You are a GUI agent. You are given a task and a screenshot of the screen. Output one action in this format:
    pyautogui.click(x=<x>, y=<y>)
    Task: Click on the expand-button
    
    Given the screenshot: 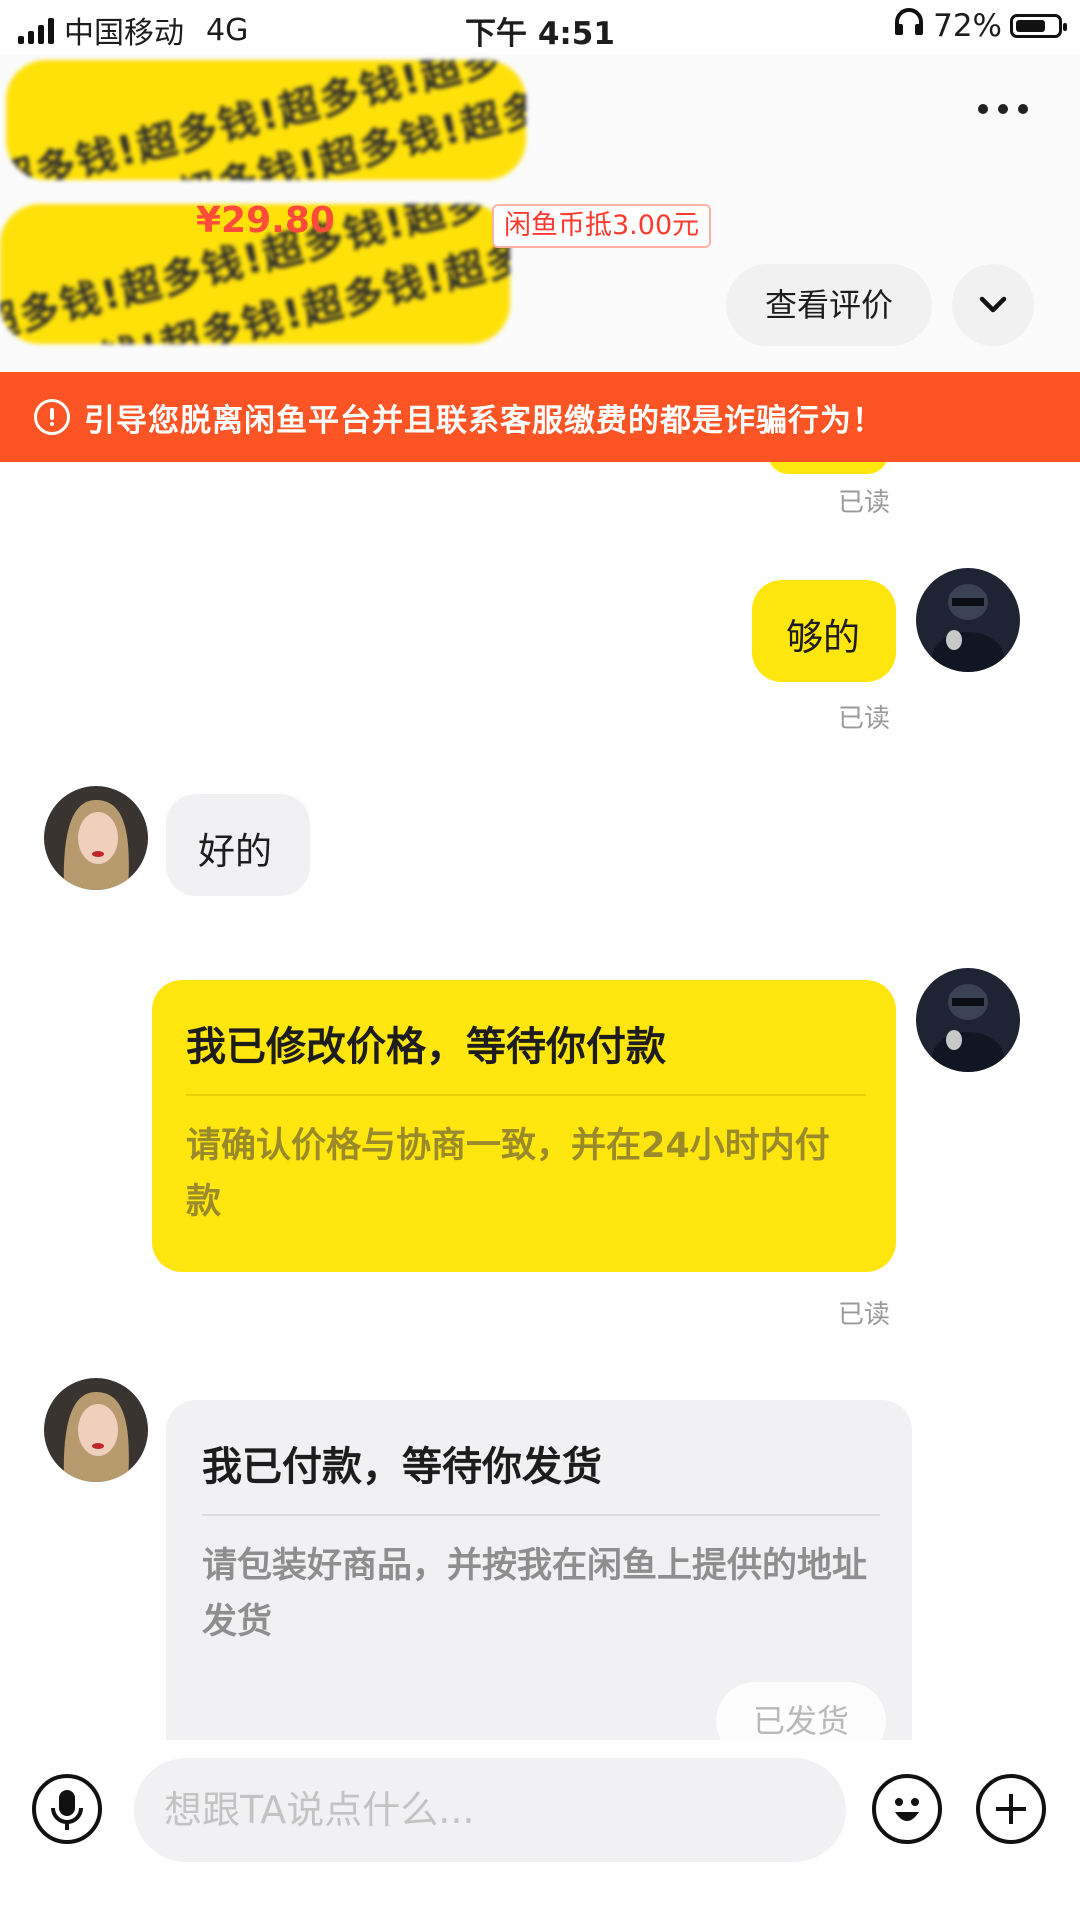 What is the action you would take?
    pyautogui.click(x=993, y=305)
    